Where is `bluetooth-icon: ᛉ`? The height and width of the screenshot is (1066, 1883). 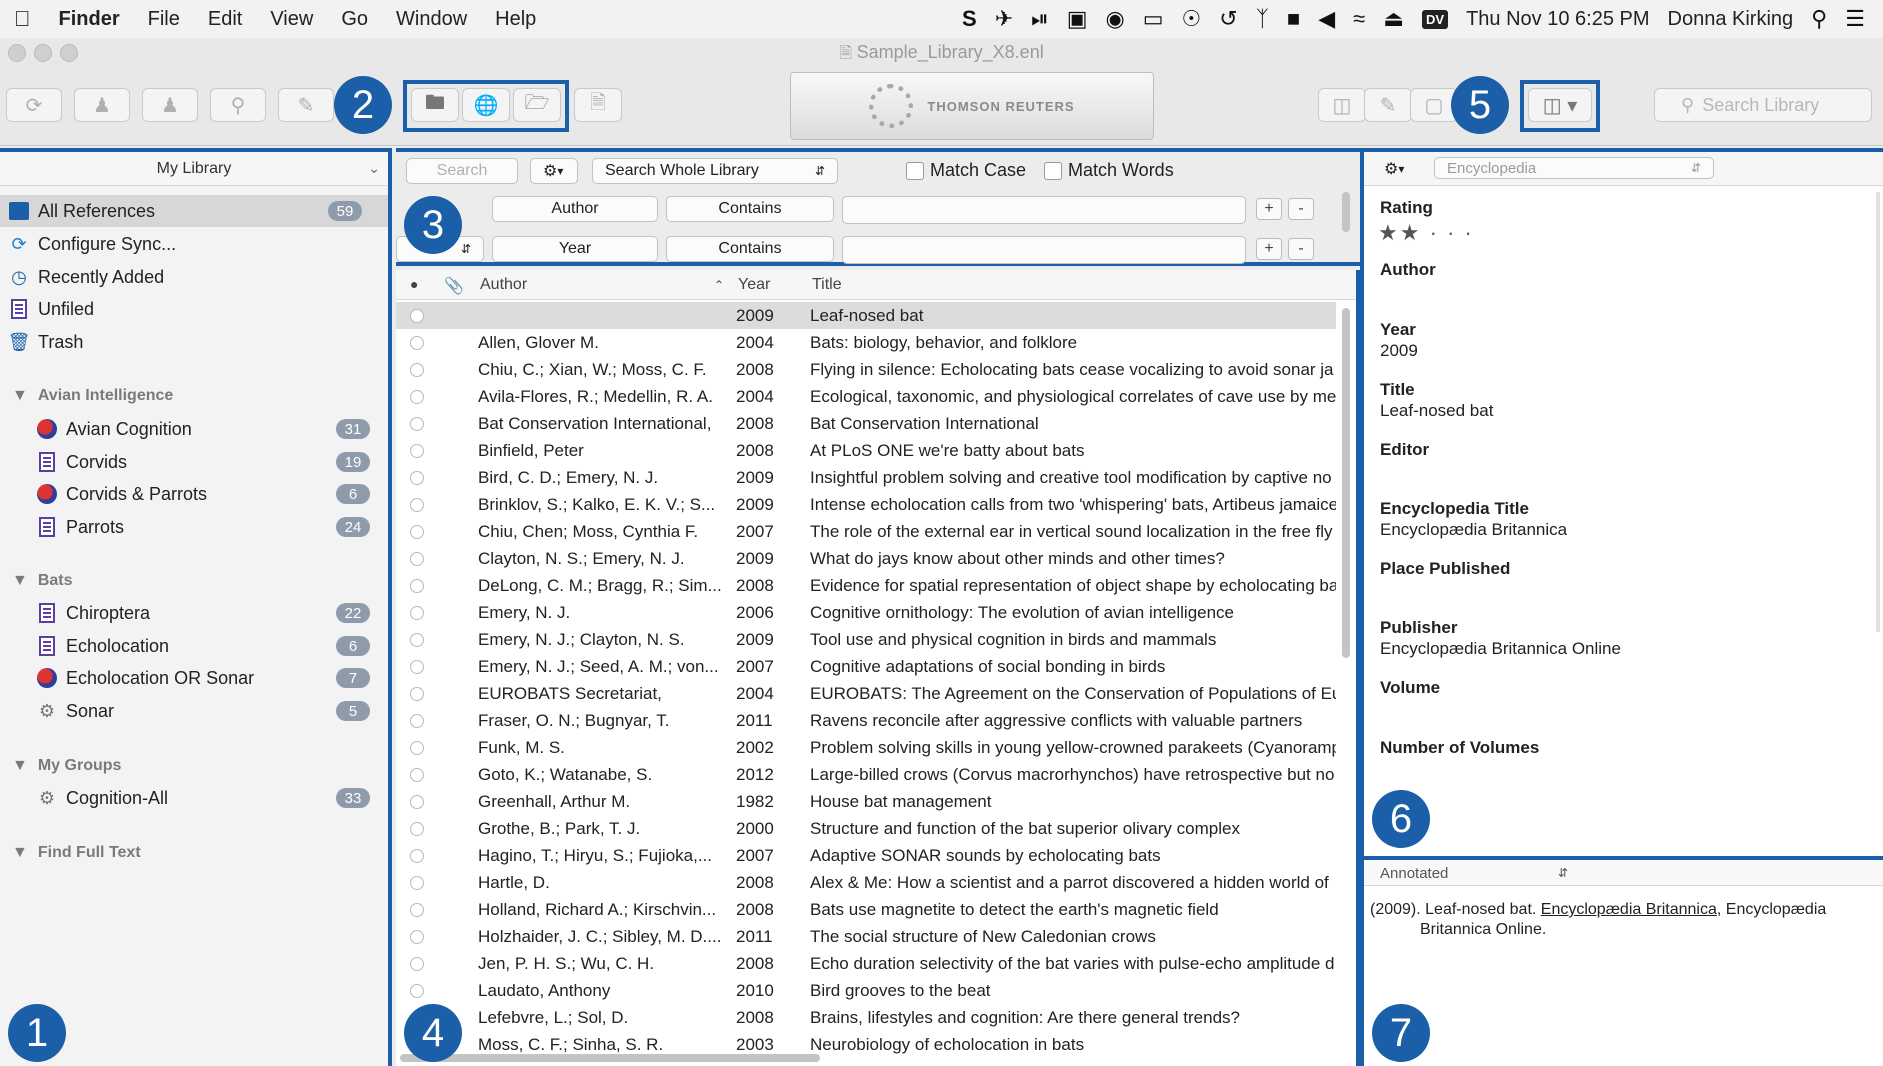 bluetooth-icon: ᛉ is located at coordinates (1262, 19).